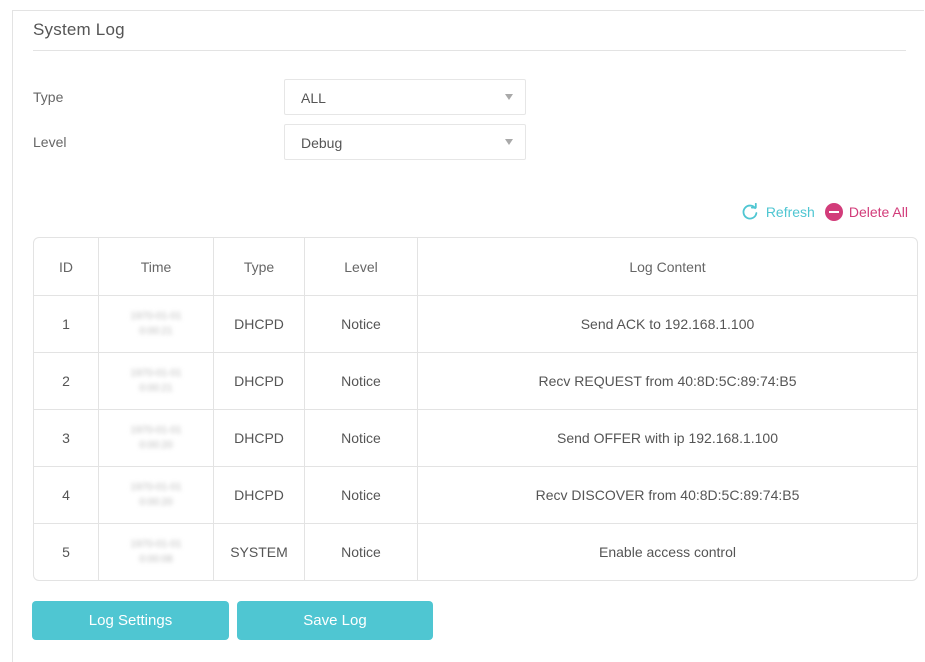 This screenshot has width=925, height=662. I want to click on cell-id: 4, so click(66, 495).